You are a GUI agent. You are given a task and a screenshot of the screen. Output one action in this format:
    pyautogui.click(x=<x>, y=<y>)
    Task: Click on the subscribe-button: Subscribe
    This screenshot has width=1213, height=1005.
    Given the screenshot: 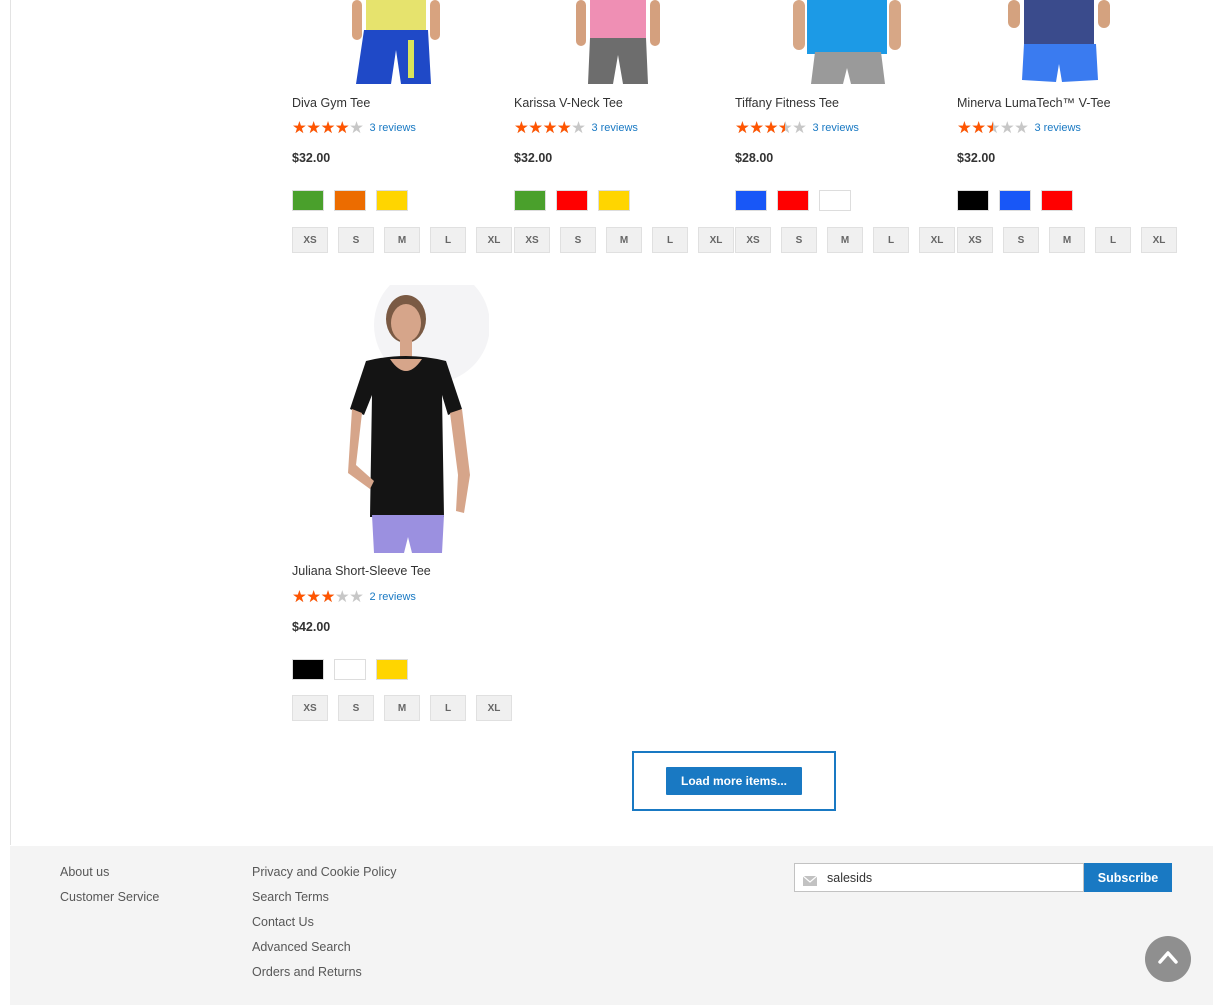 What is the action you would take?
    pyautogui.click(x=1128, y=877)
    